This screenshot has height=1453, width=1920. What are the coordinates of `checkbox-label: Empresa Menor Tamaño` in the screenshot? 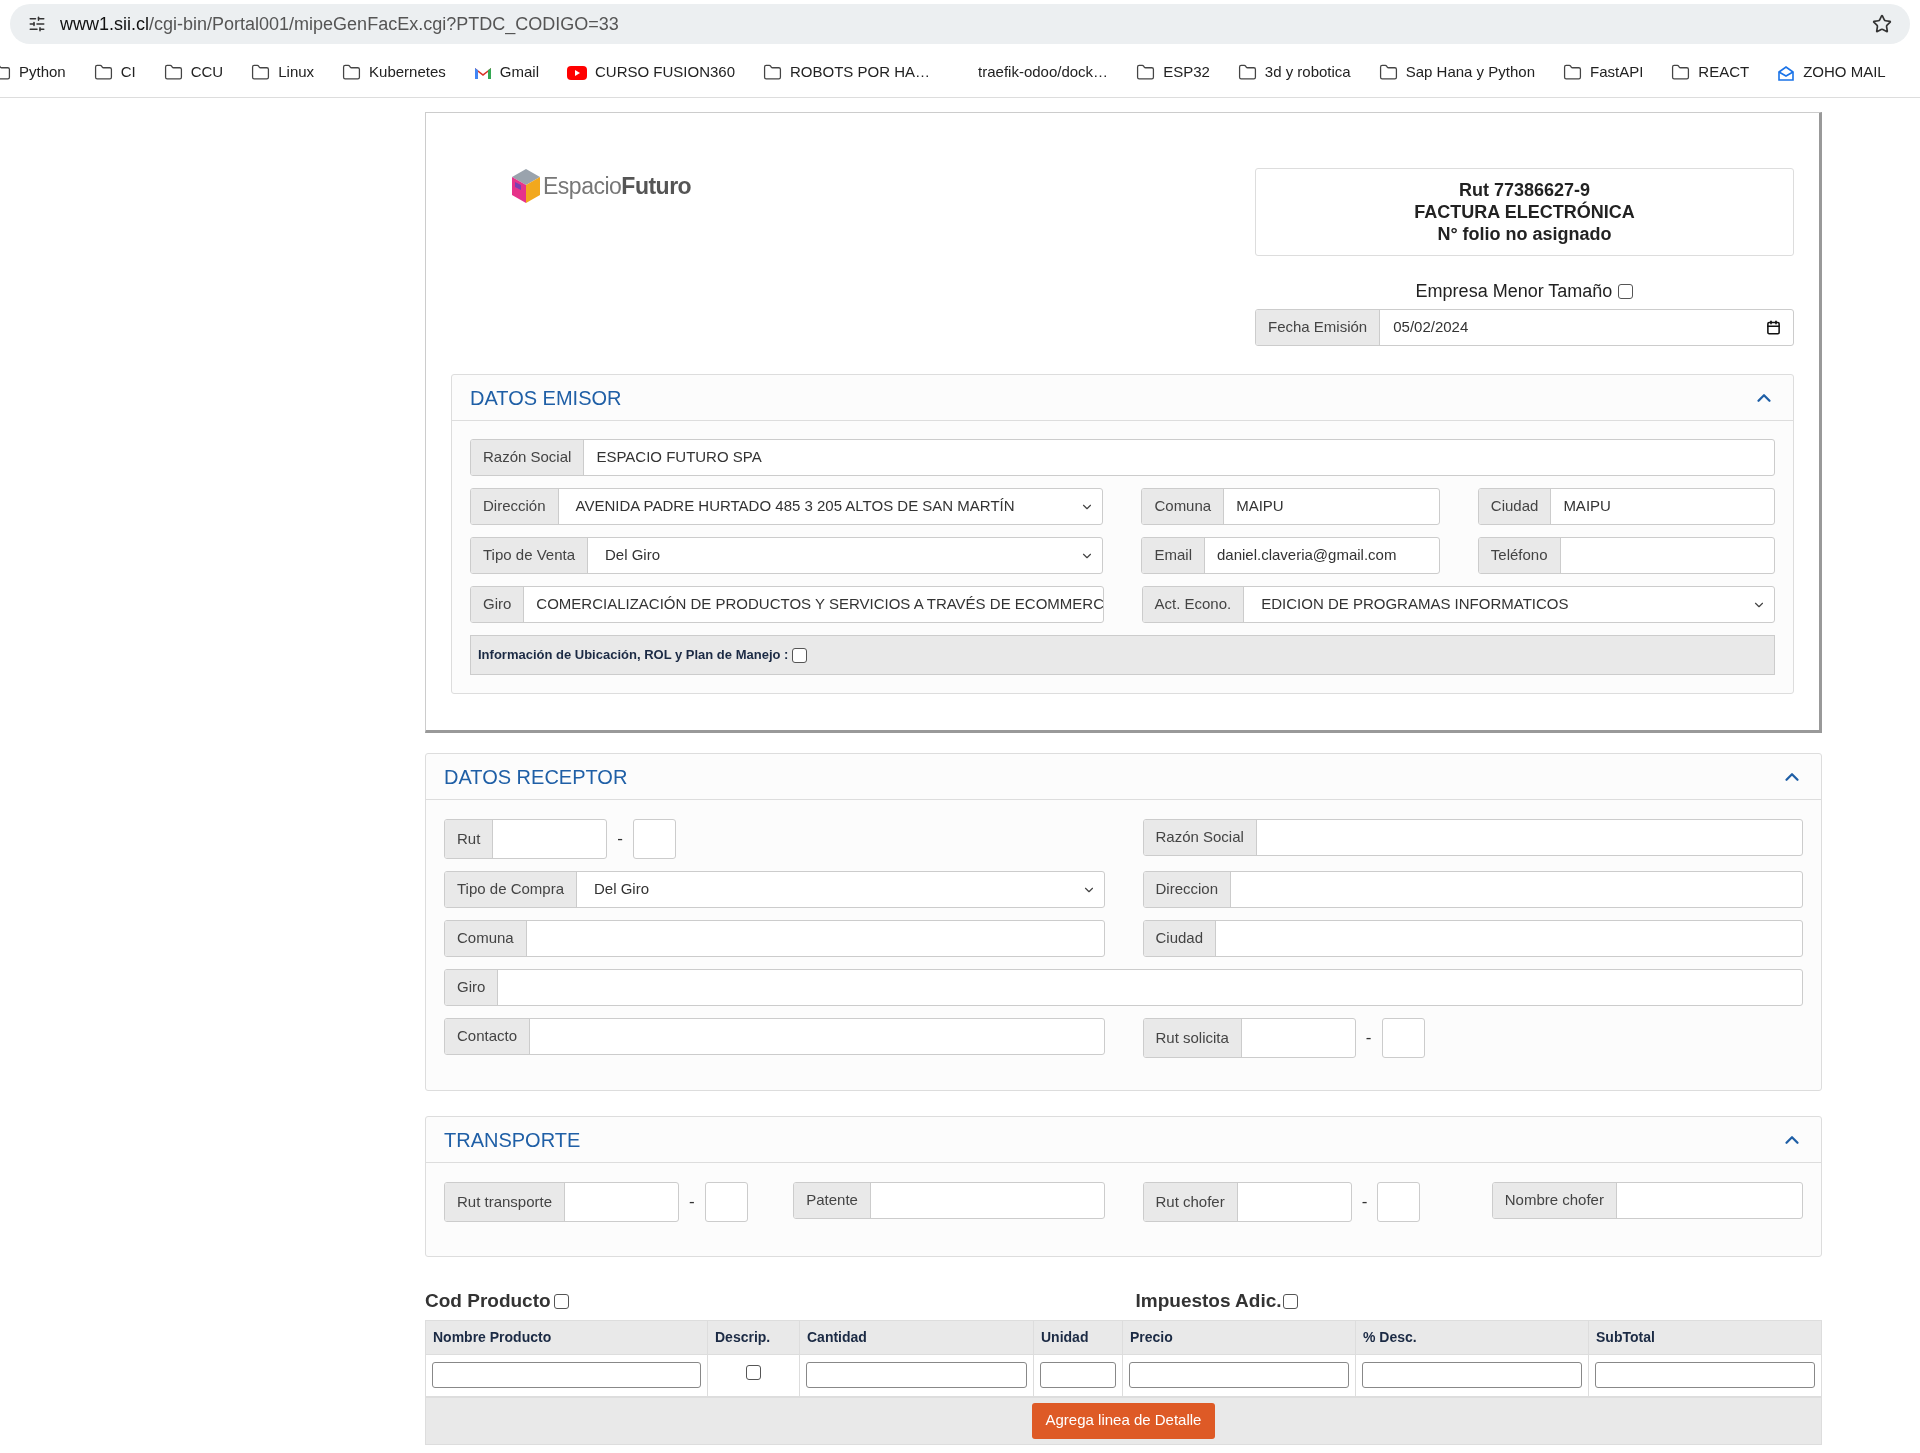 It's located at (1514, 291).